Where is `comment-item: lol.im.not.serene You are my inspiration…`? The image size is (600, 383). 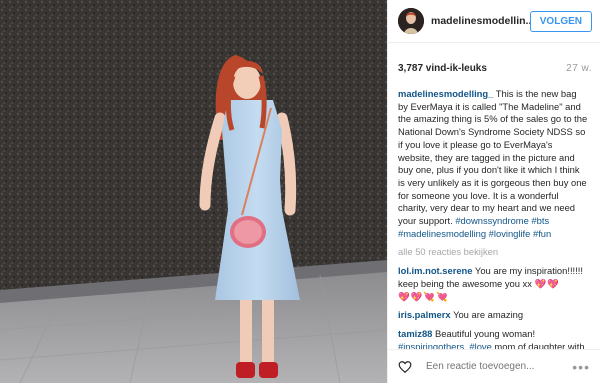 comment-item: lol.im.not.serene You are my inspiration… is located at coordinates (493, 284).